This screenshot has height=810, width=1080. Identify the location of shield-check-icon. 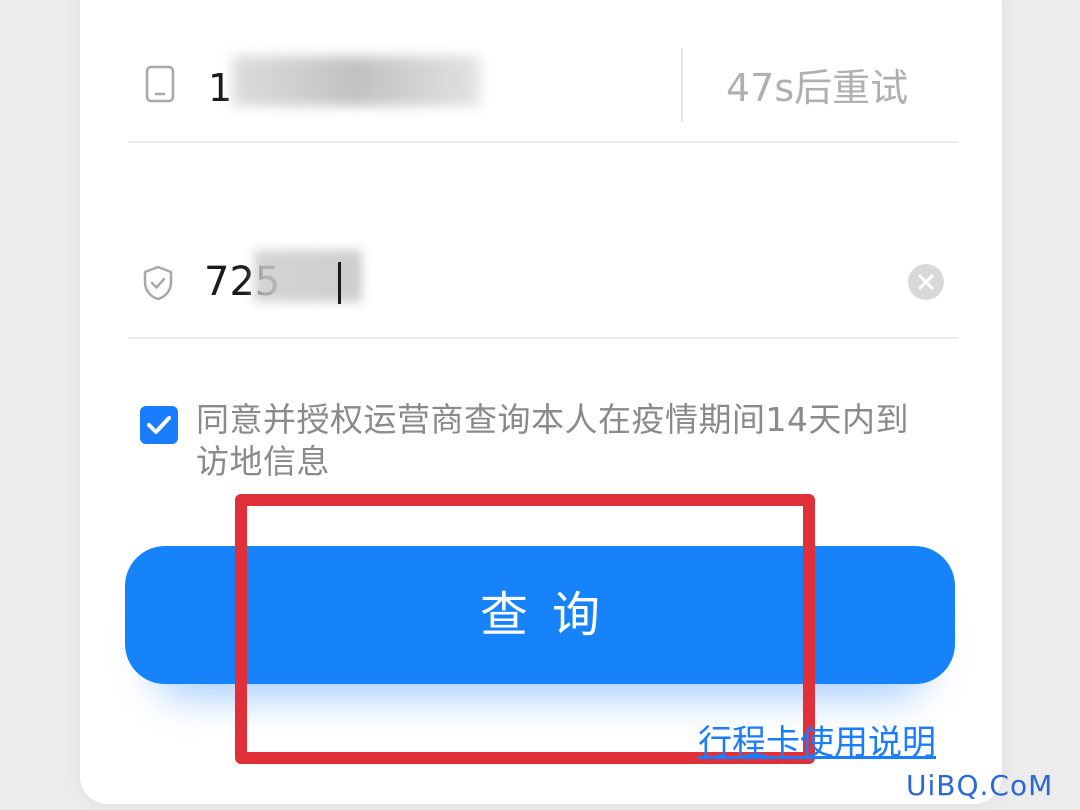
(158, 283).